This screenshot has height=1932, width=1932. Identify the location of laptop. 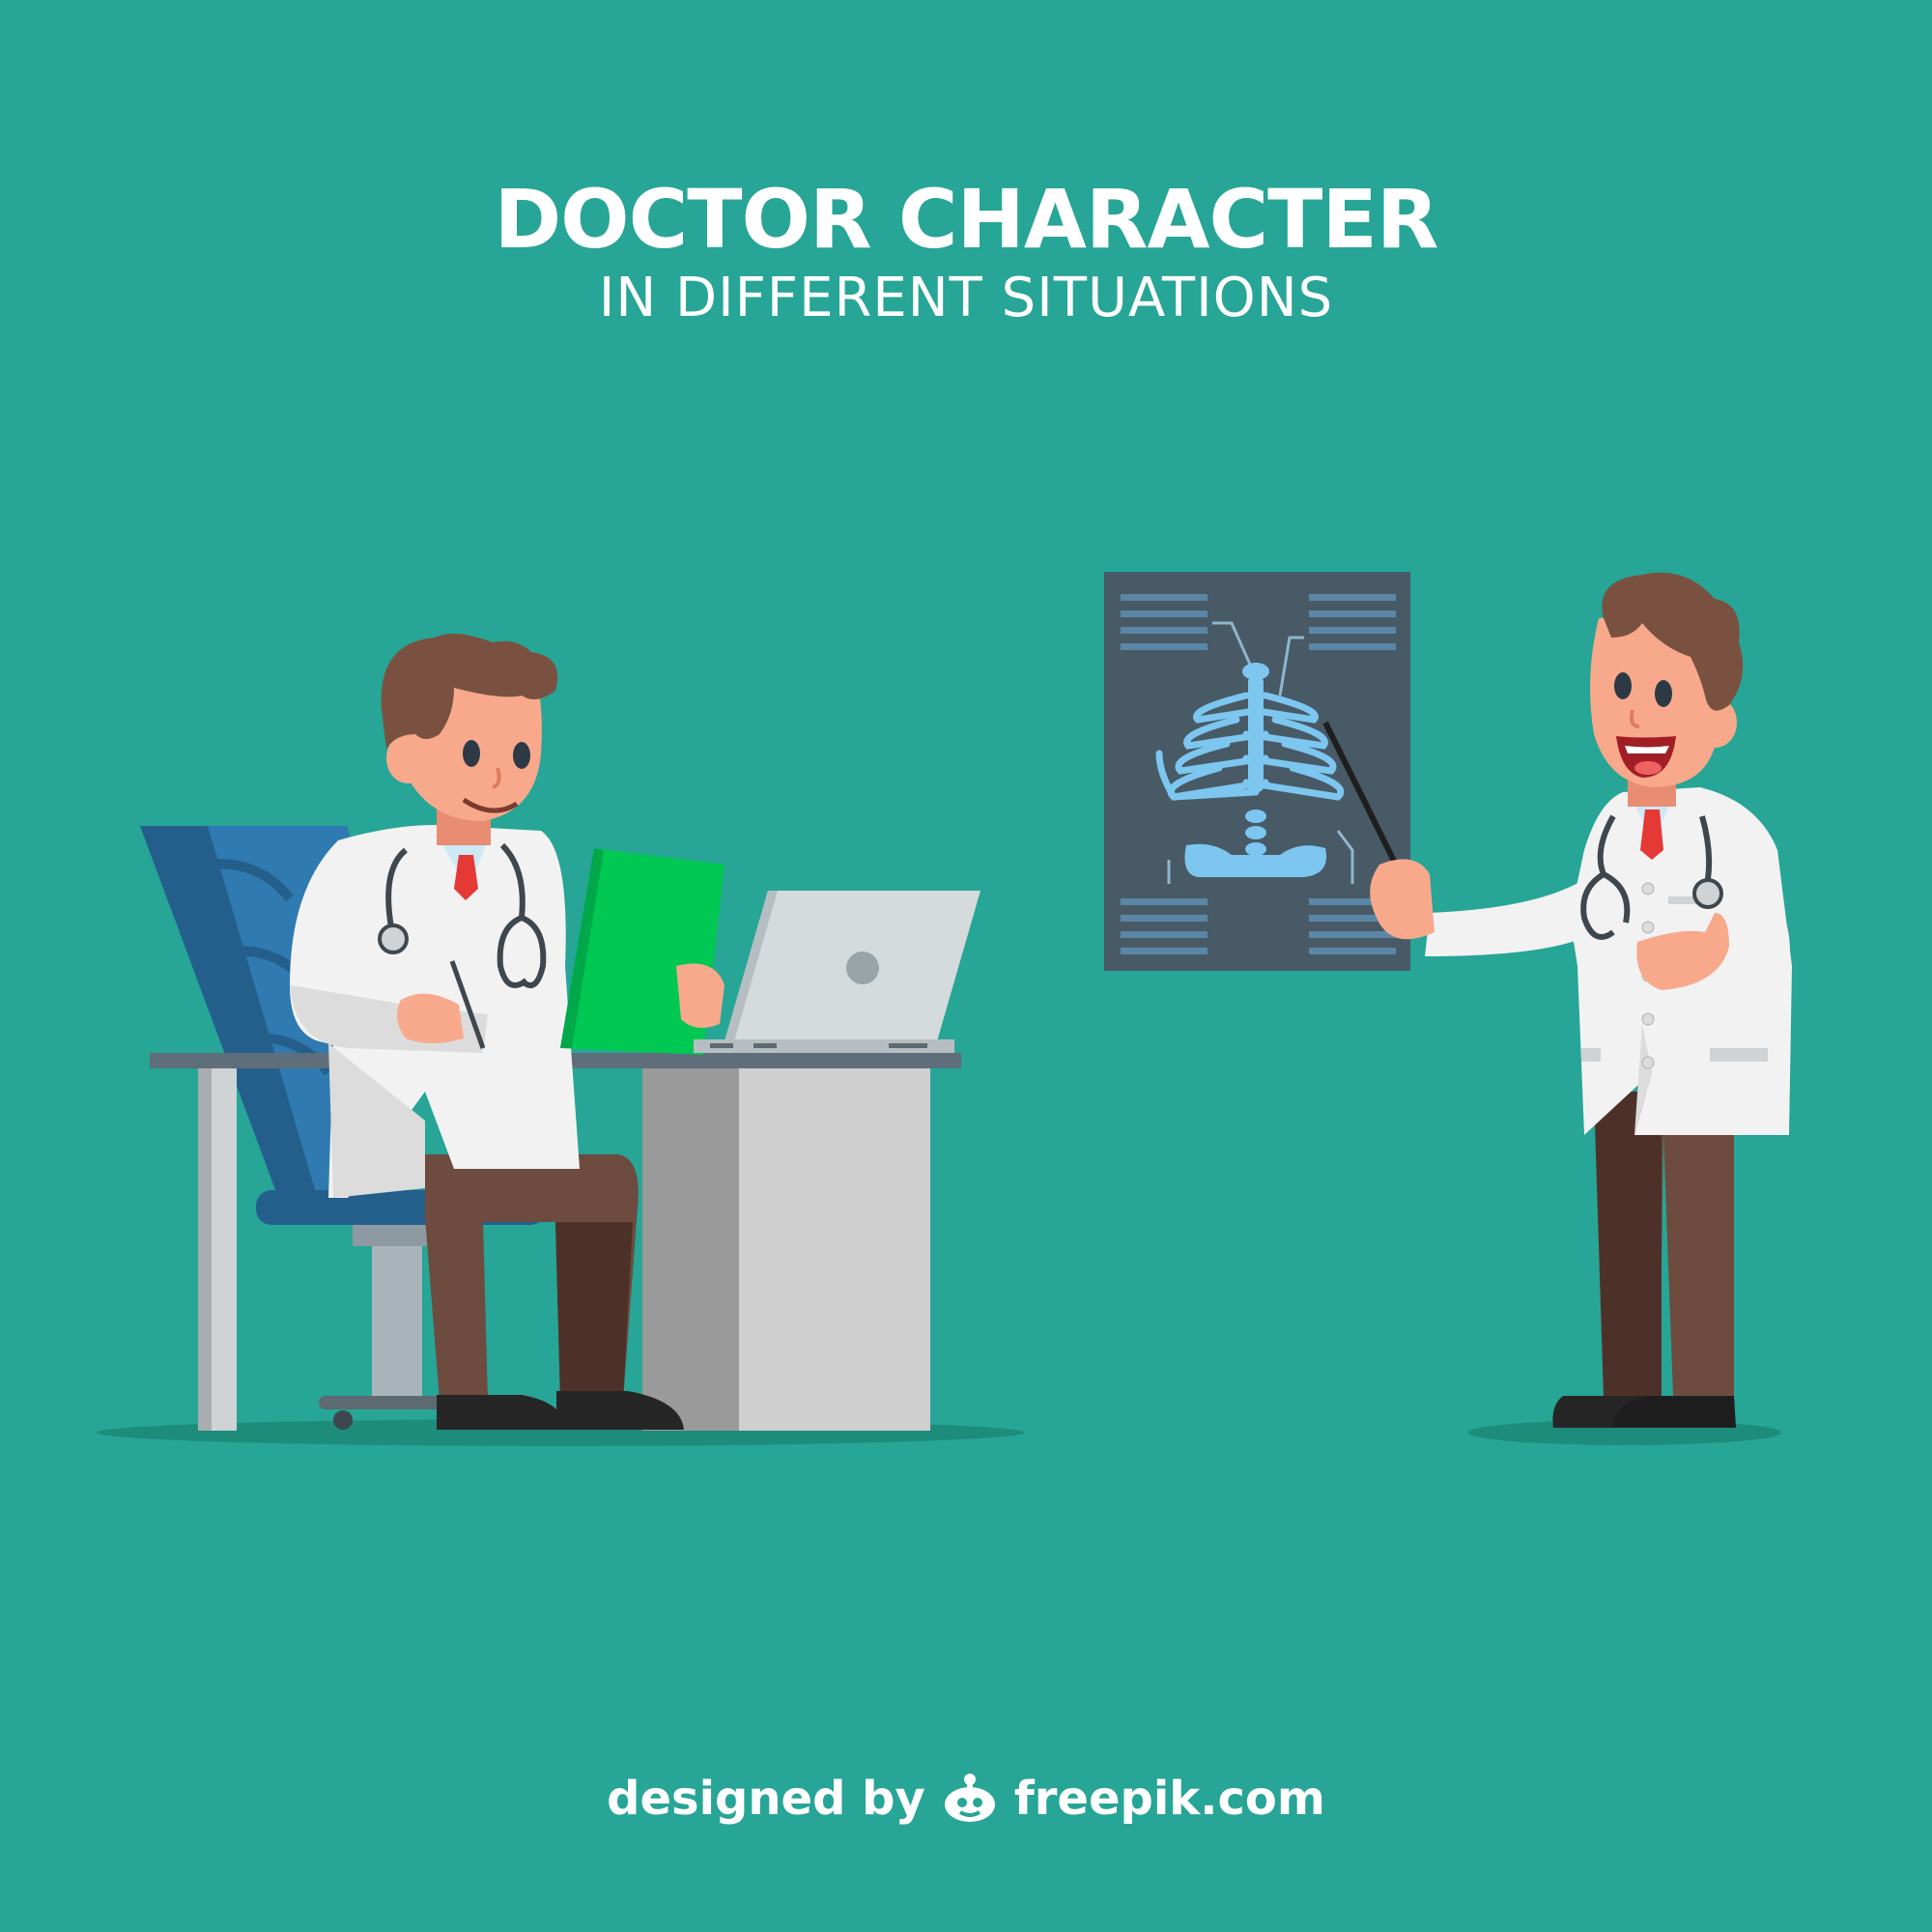
(837, 972).